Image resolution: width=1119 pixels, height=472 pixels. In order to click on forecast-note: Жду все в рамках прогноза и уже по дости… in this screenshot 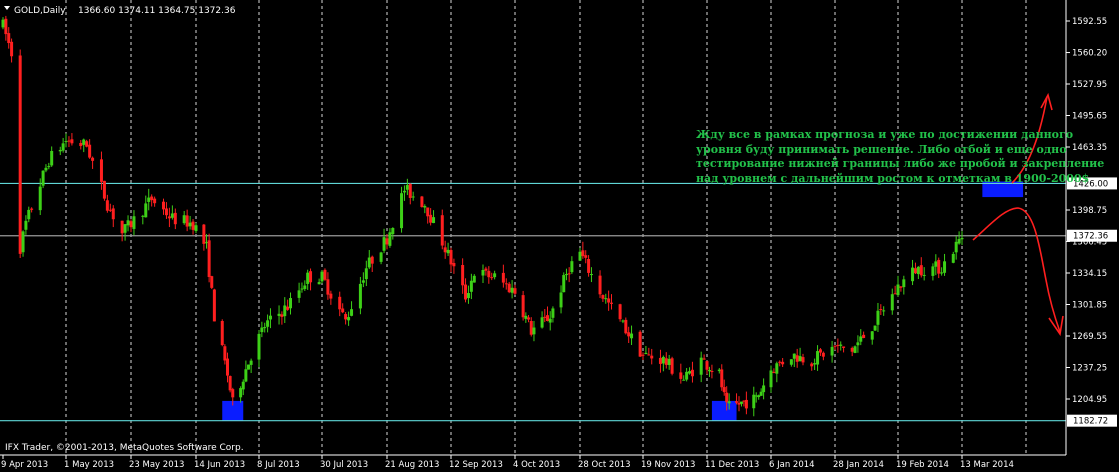, I will do `click(900, 157)`.